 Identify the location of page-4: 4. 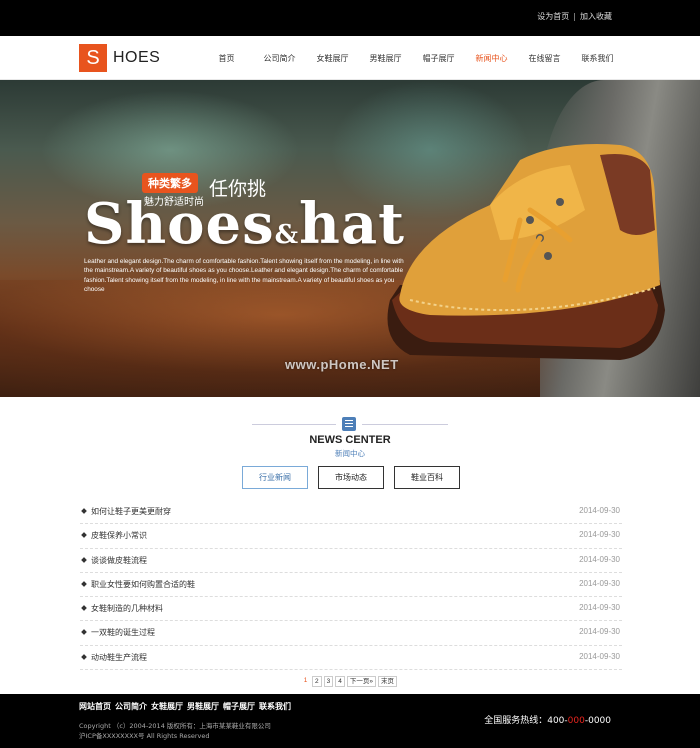
(340, 681).